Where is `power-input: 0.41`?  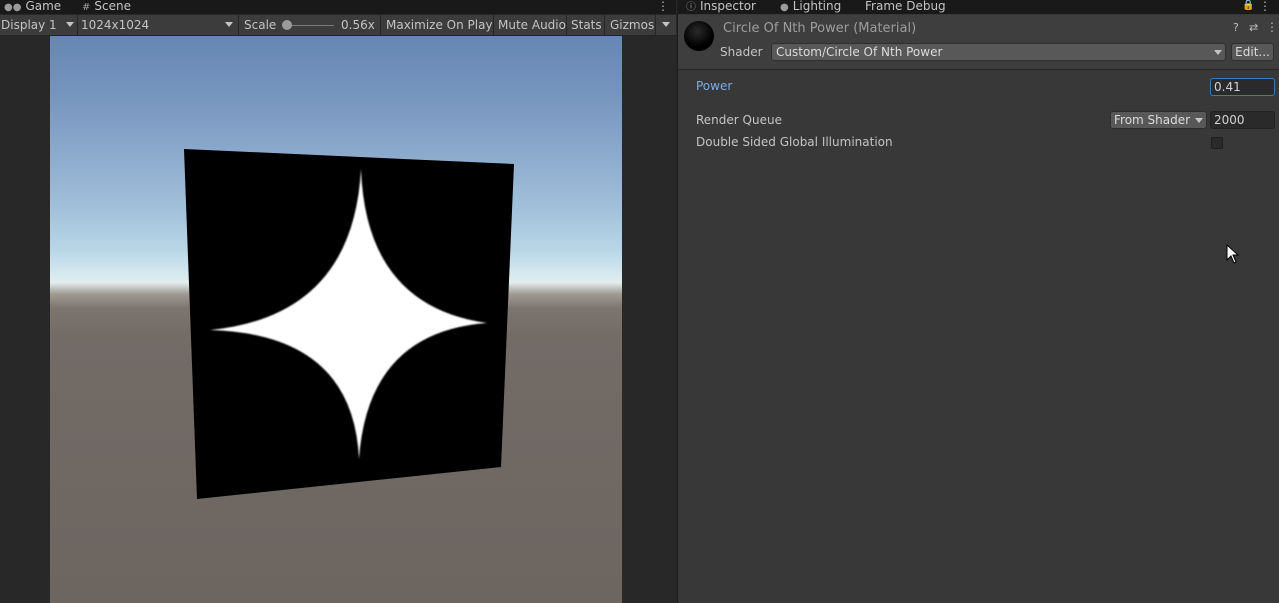 power-input: 0.41 is located at coordinates (1242, 87).